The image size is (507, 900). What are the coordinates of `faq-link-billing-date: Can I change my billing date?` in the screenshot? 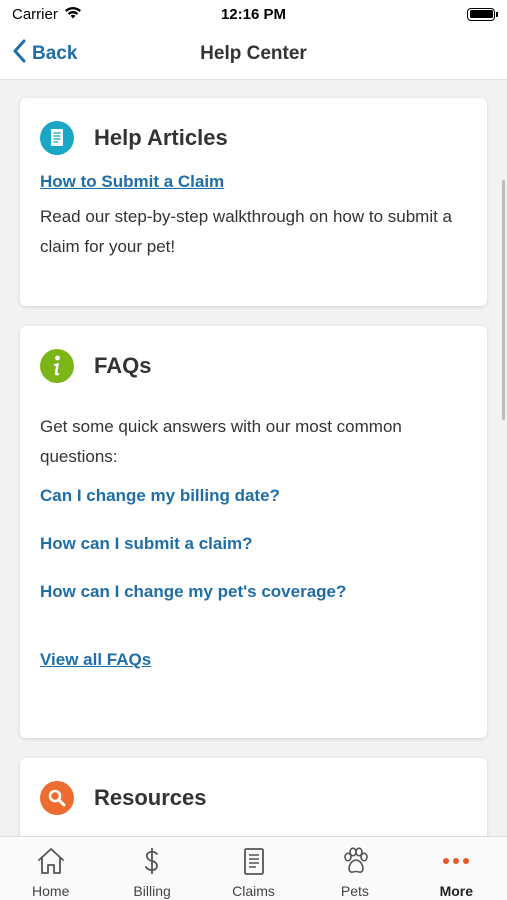 It's located at (253, 496).